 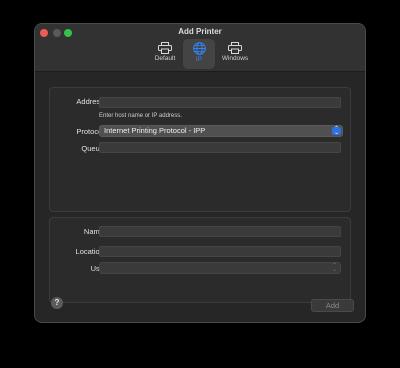 What do you see at coordinates (57, 303) in the screenshot?
I see `help-button: ?` at bounding box center [57, 303].